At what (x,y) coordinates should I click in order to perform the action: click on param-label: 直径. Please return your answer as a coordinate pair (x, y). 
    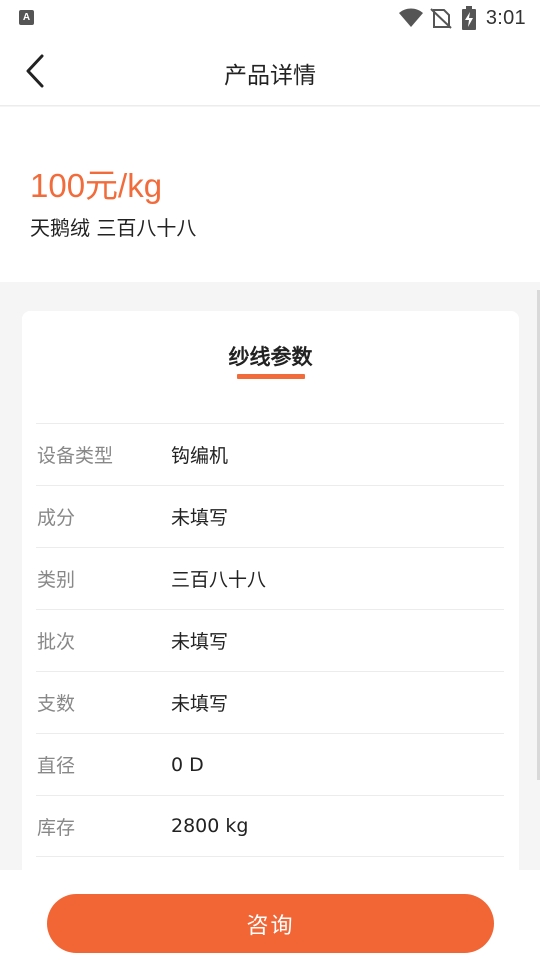
    Looking at the image, I should click on (56, 766).